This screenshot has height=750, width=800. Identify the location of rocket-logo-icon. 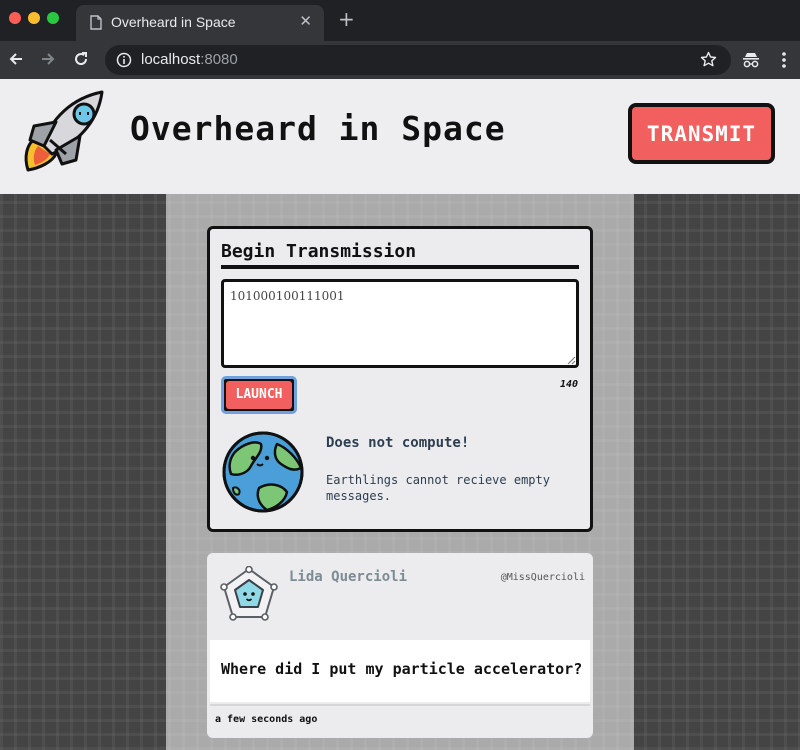
(64, 131).